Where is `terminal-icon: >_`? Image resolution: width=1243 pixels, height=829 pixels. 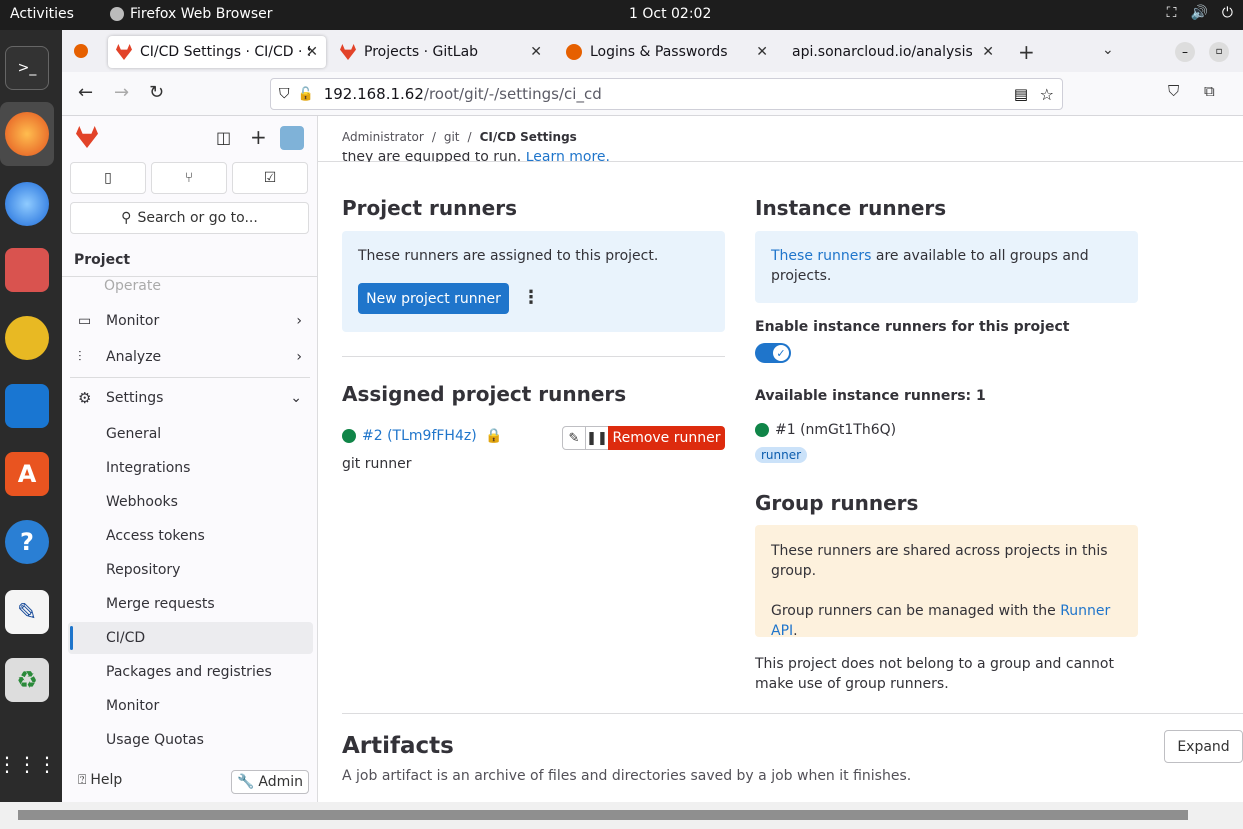
terminal-icon: >_ is located at coordinates (27, 68).